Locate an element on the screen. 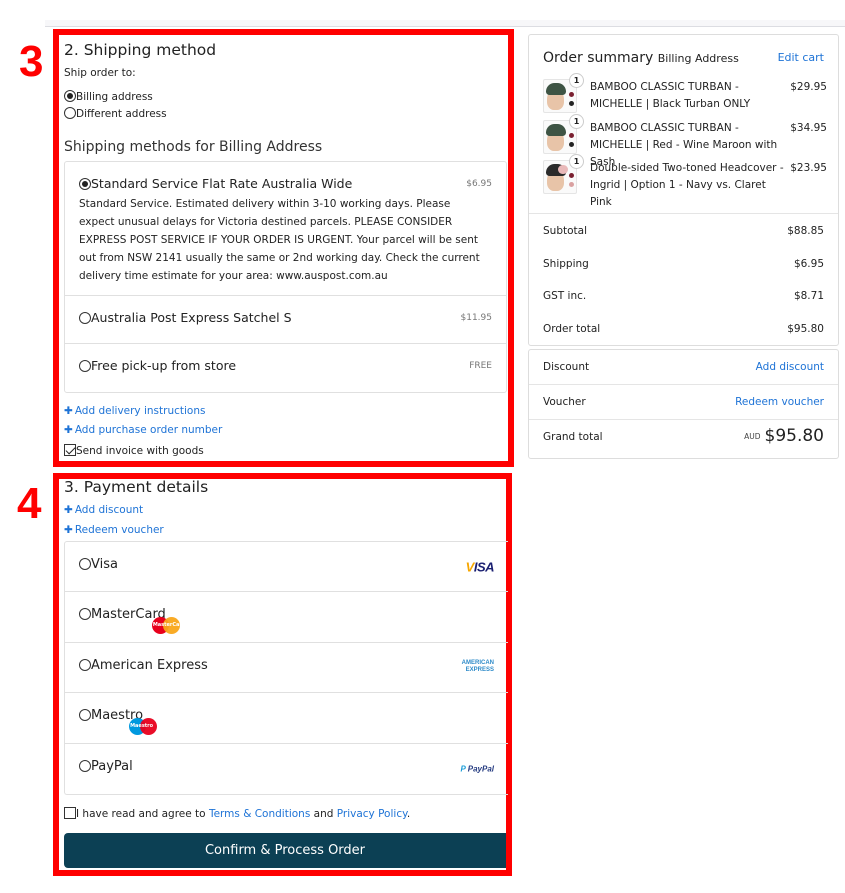 The width and height of the screenshot is (845, 893). redeem-voucher-label: Redeem voucher is located at coordinates (119, 530).